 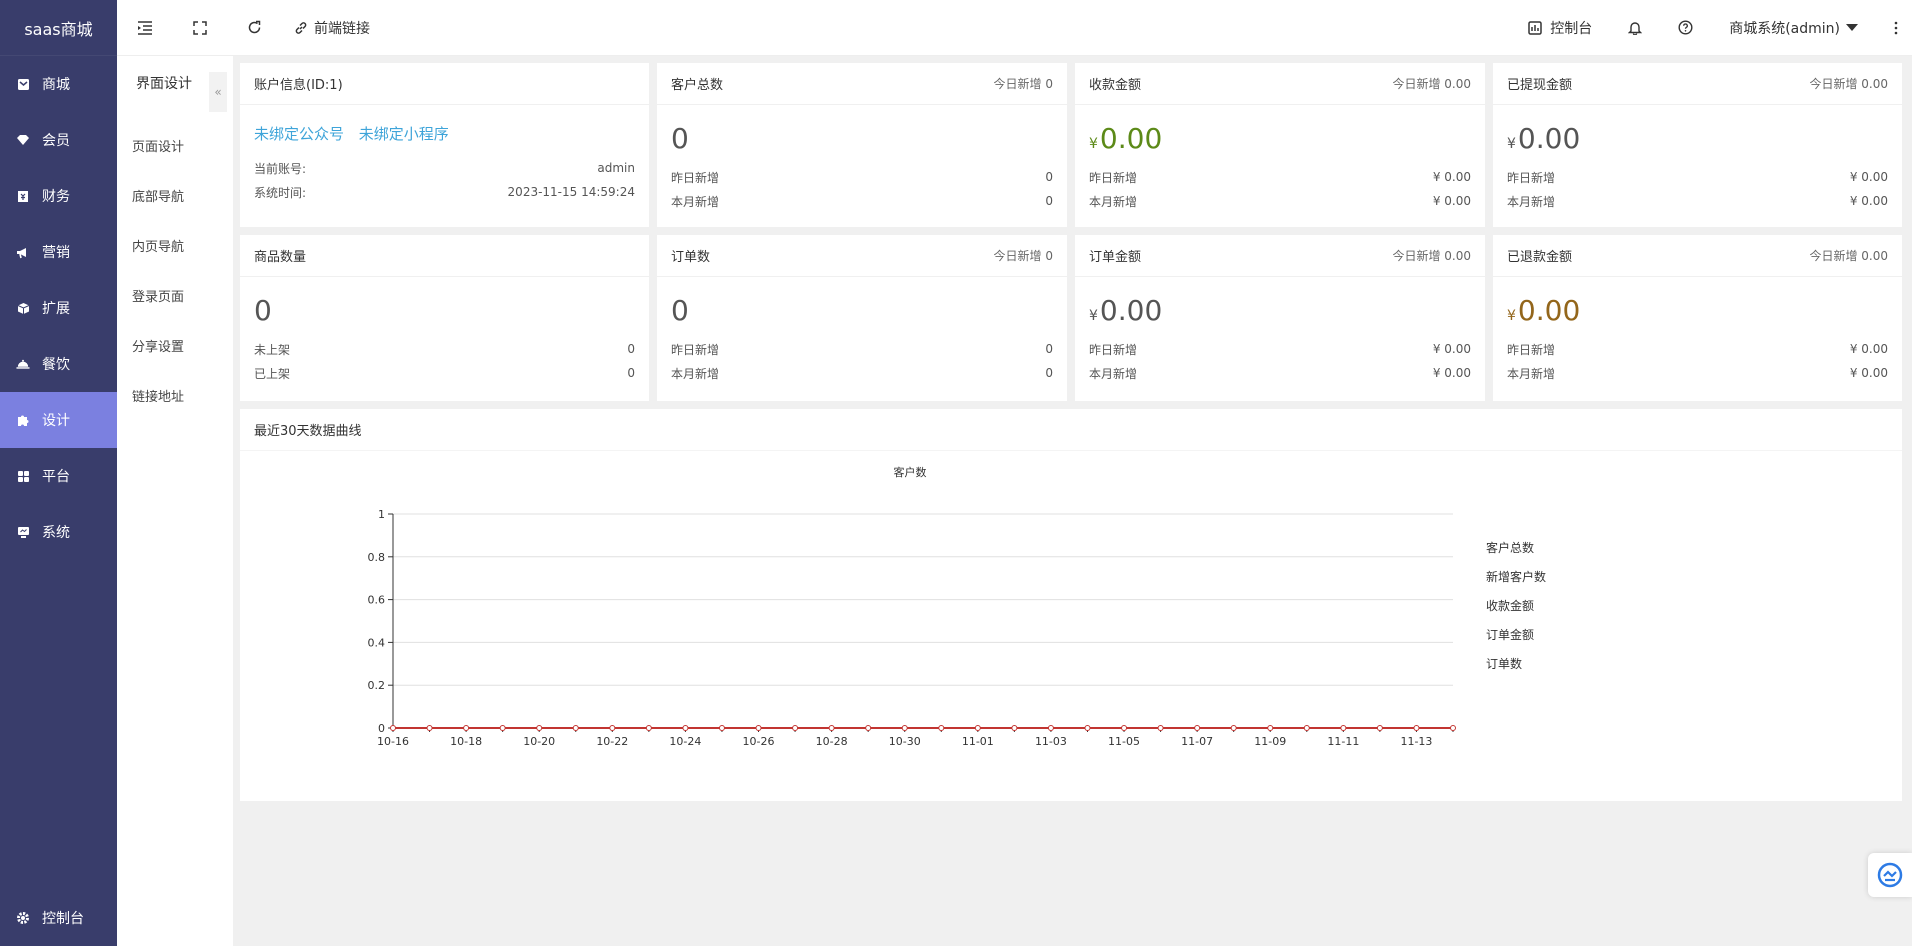 I want to click on unlisted-label: 未上架, so click(x=272, y=349).